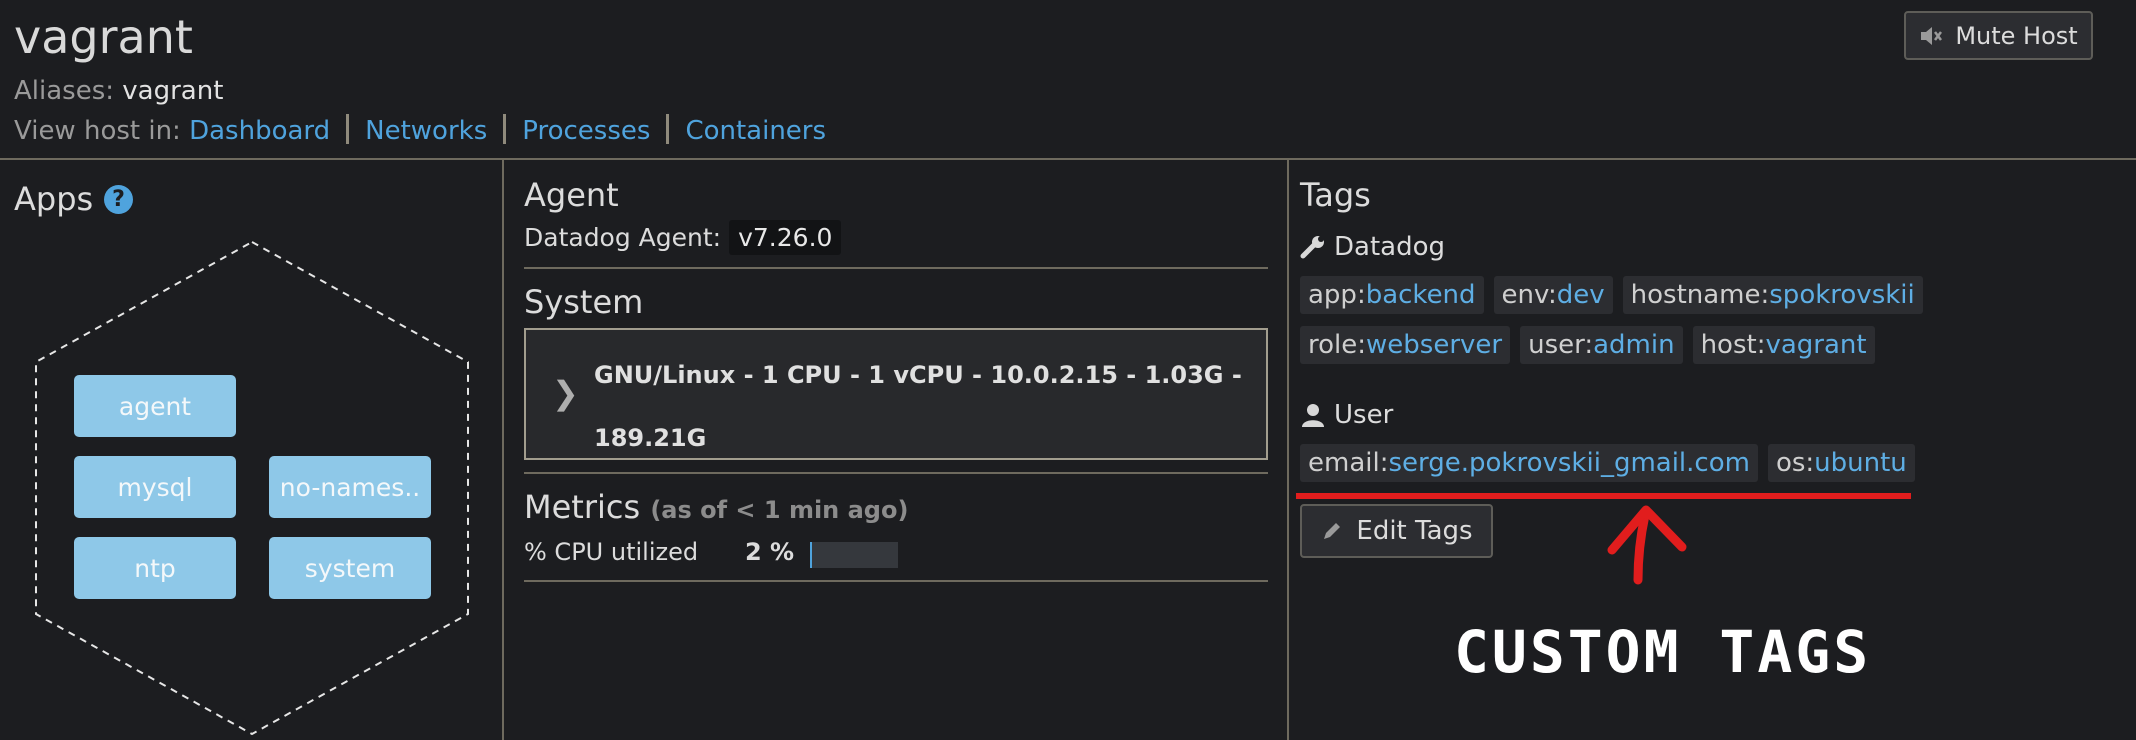  I want to click on tag-chip: host:vagrant, so click(1783, 345).